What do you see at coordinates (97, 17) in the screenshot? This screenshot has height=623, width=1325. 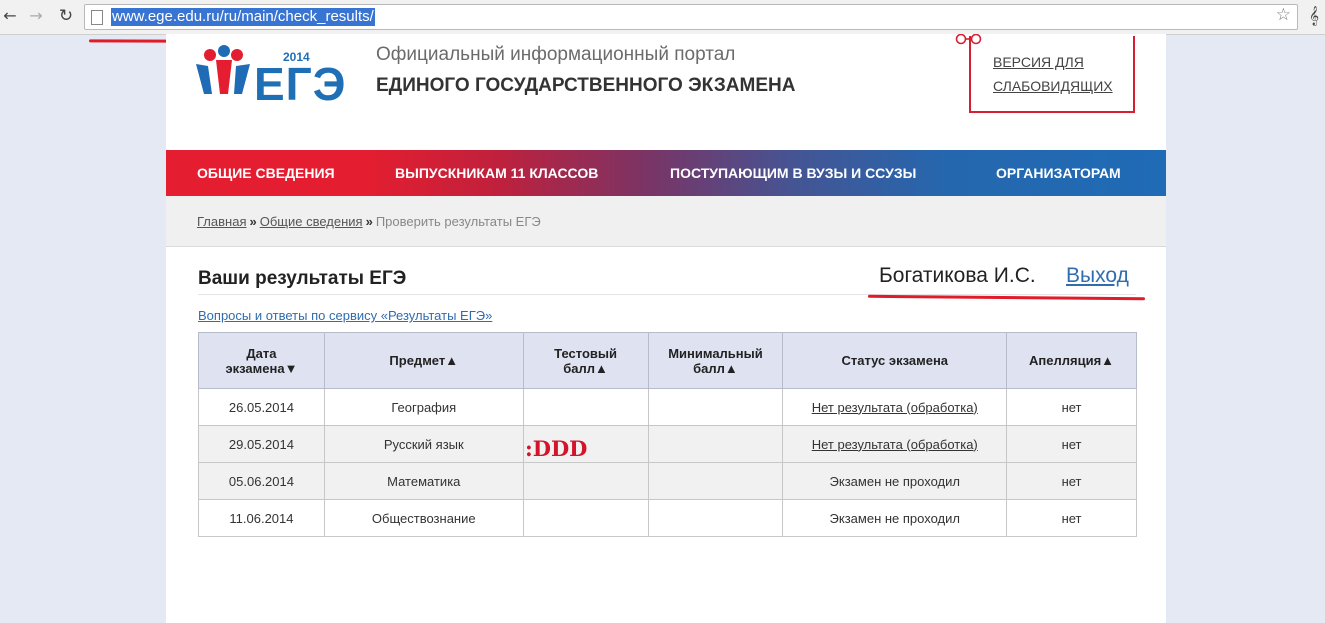 I see `page-icon` at bounding box center [97, 17].